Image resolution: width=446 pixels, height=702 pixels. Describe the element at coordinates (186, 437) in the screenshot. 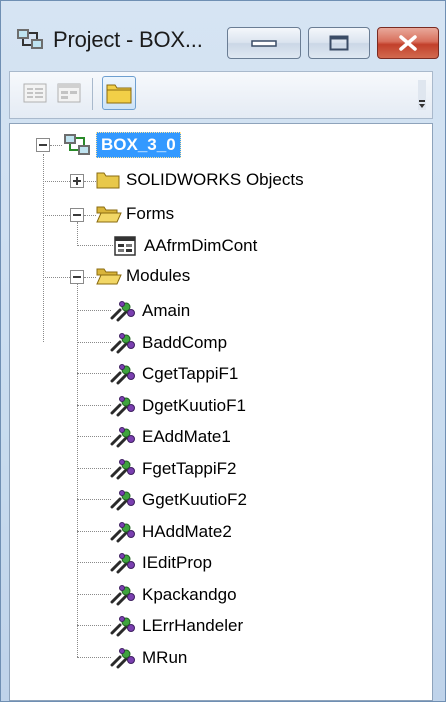

I see `module-item: EAddMate1` at that location.